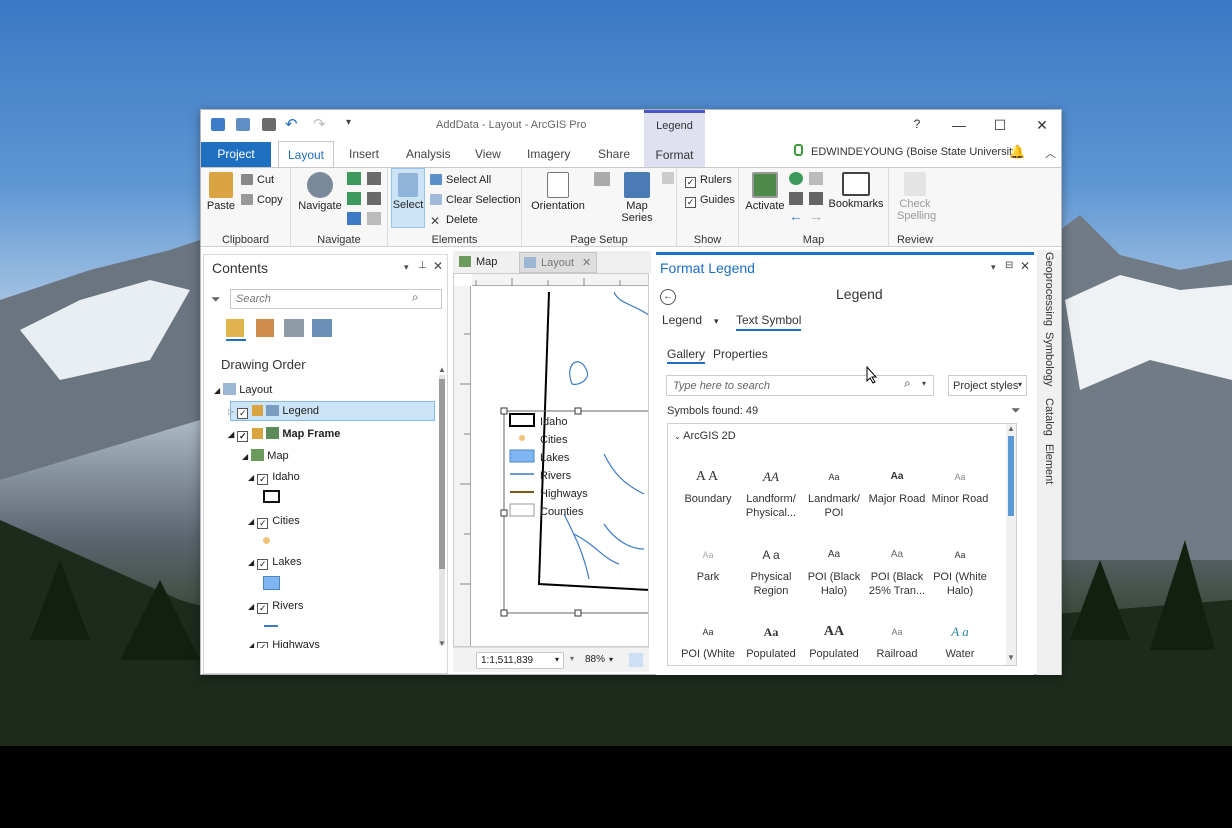 The width and height of the screenshot is (1232, 828). I want to click on select-all-button: Select All, so click(460, 180).